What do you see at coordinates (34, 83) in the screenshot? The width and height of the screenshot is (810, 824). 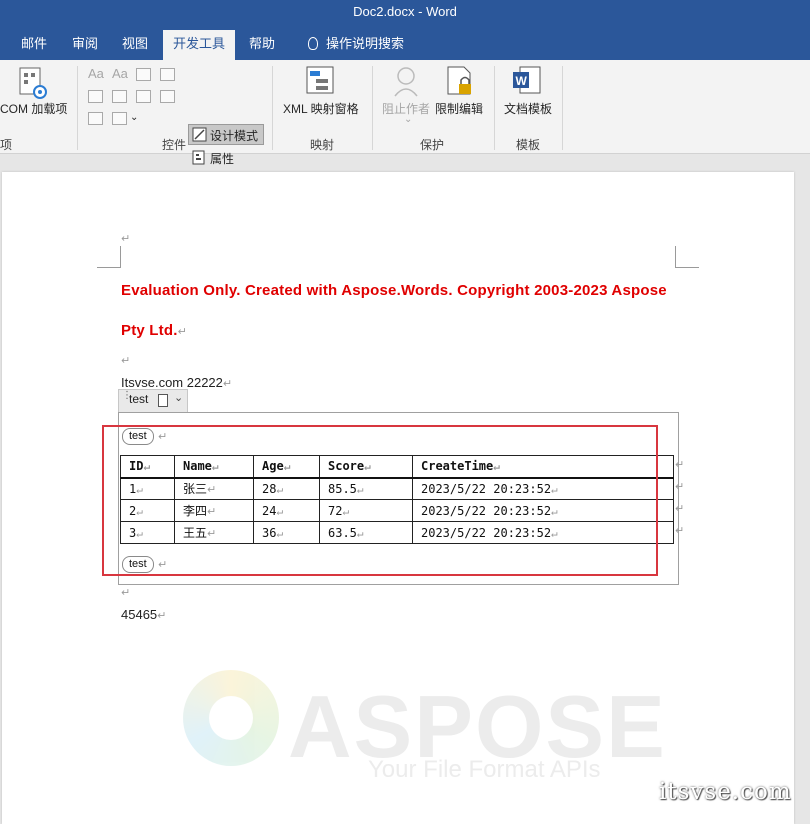 I see `com-addins-icon` at bounding box center [34, 83].